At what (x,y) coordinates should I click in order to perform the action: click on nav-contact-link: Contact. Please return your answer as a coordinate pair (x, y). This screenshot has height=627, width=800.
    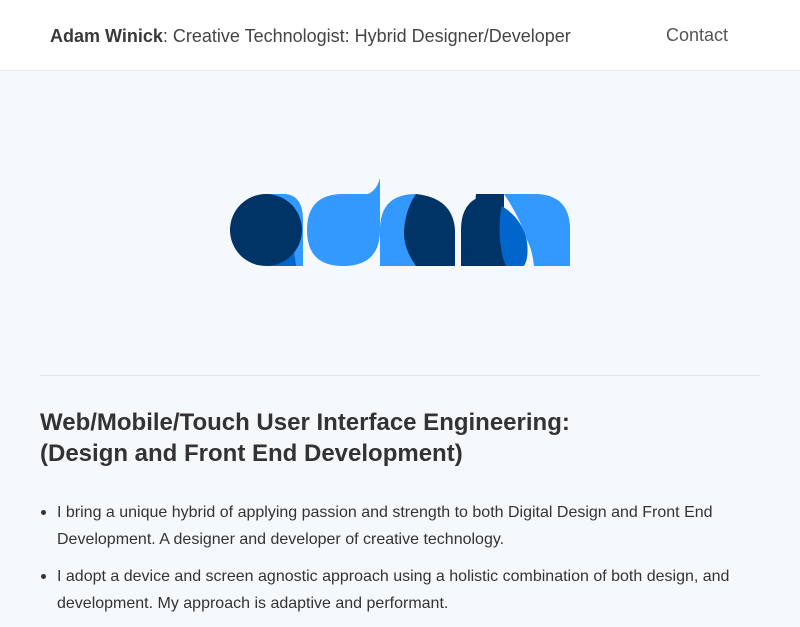
    Looking at the image, I should click on (697, 35).